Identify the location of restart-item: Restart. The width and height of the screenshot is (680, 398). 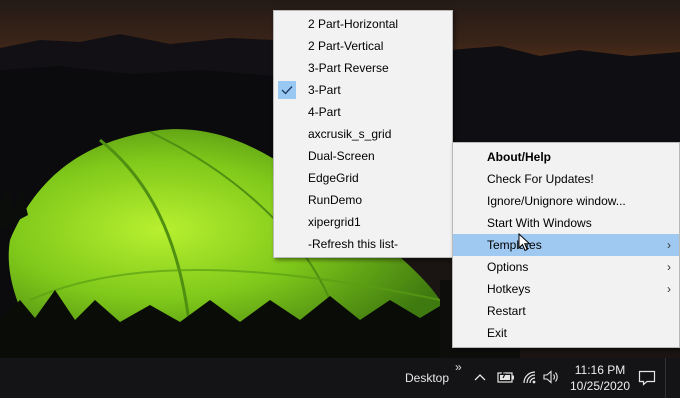
(566, 311).